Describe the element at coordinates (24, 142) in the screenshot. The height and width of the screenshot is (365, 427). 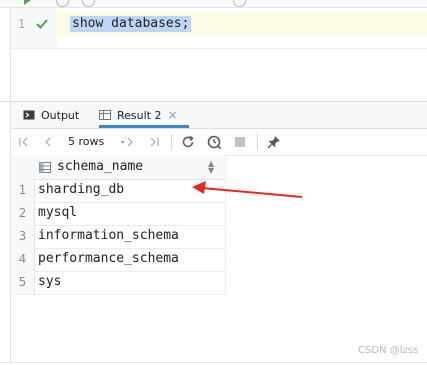
I see `first-page-icon` at that location.